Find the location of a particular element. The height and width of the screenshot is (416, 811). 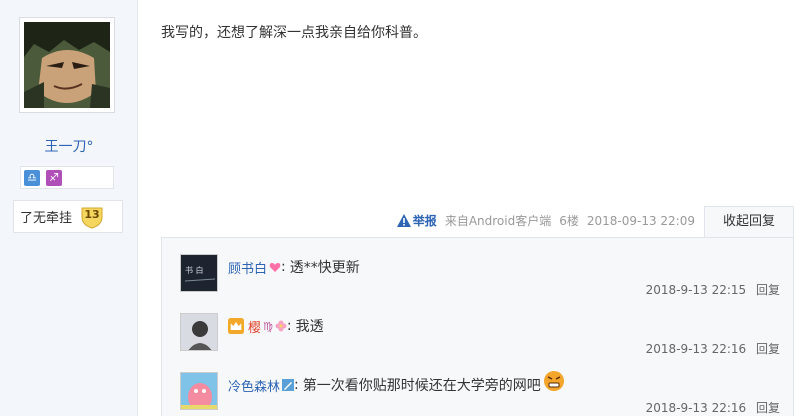

report-link: 举报 is located at coordinates (416, 220).